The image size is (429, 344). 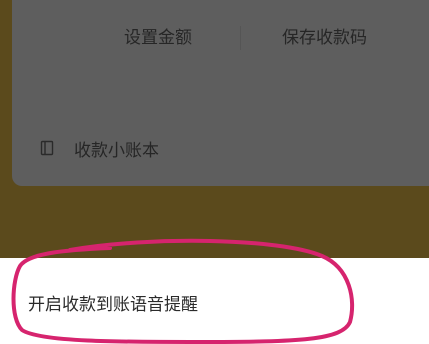 I want to click on voice-alert-option: 开启收款到账语音提醒, so click(x=113, y=302).